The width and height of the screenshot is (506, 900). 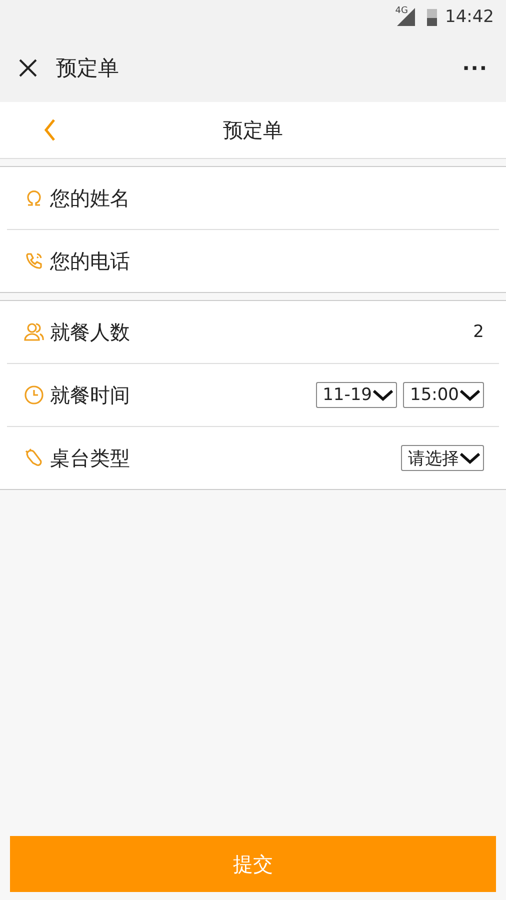 What do you see at coordinates (405, 17) in the screenshot?
I see `signal-icon` at bounding box center [405, 17].